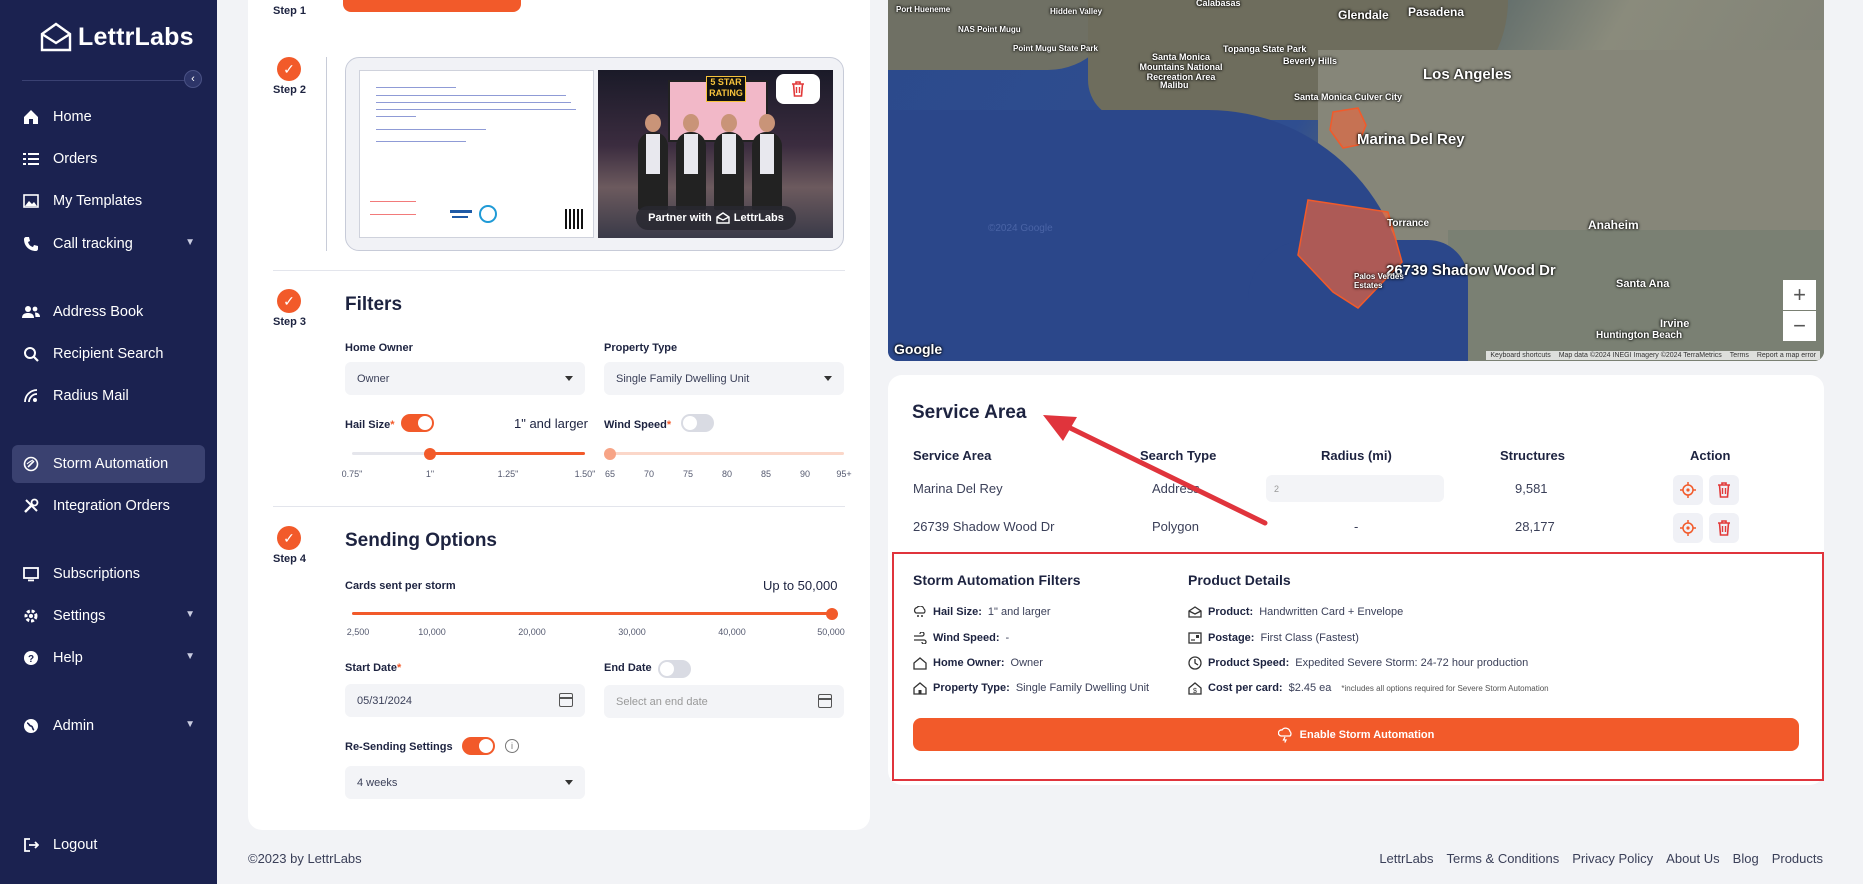  I want to click on end-date-toggle, so click(674, 669).